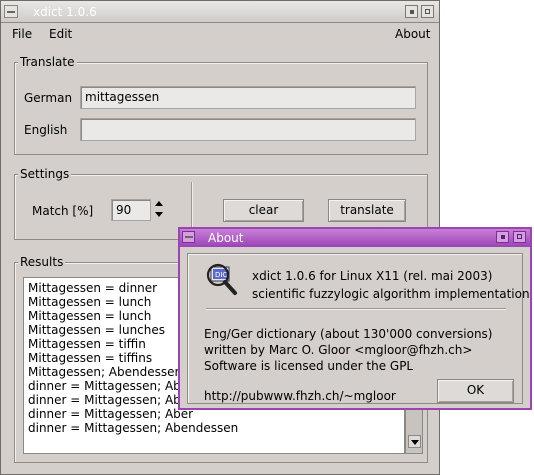 This screenshot has height=475, width=534. What do you see at coordinates (60, 34) in the screenshot?
I see `menu-edit: Edit` at bounding box center [60, 34].